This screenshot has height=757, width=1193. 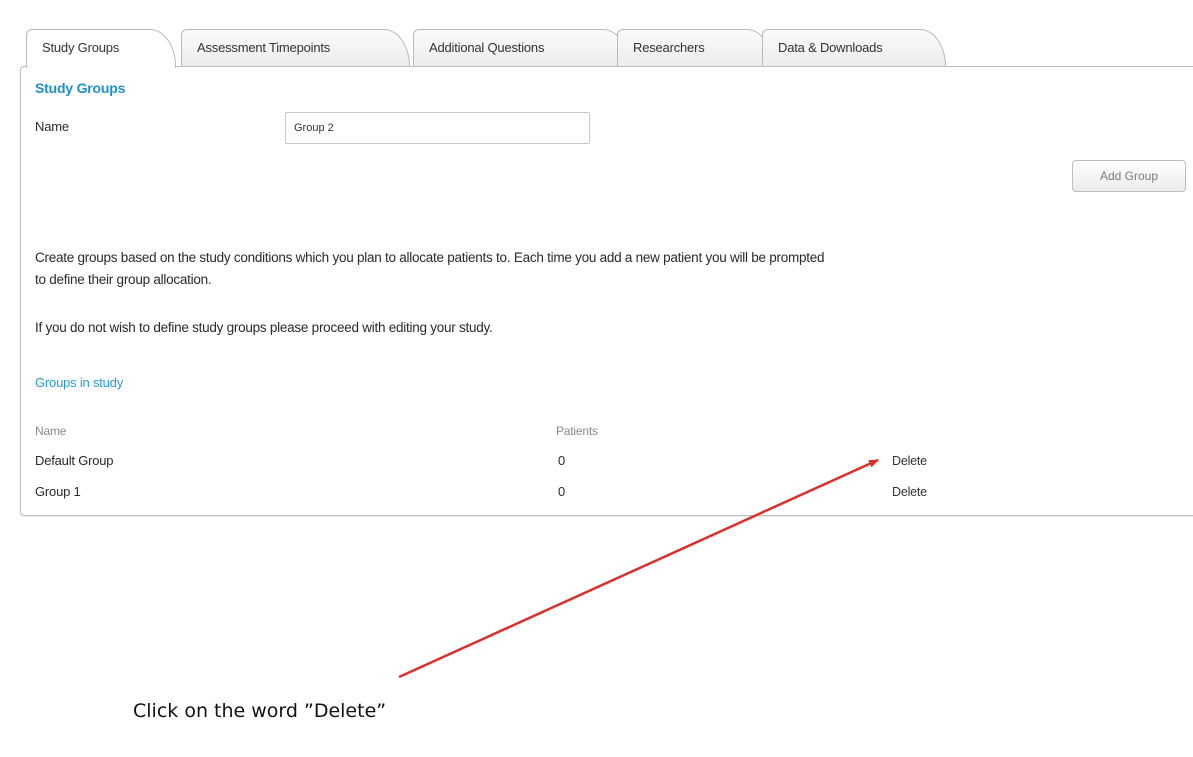 I want to click on section-title: Study Groups, so click(x=80, y=88).